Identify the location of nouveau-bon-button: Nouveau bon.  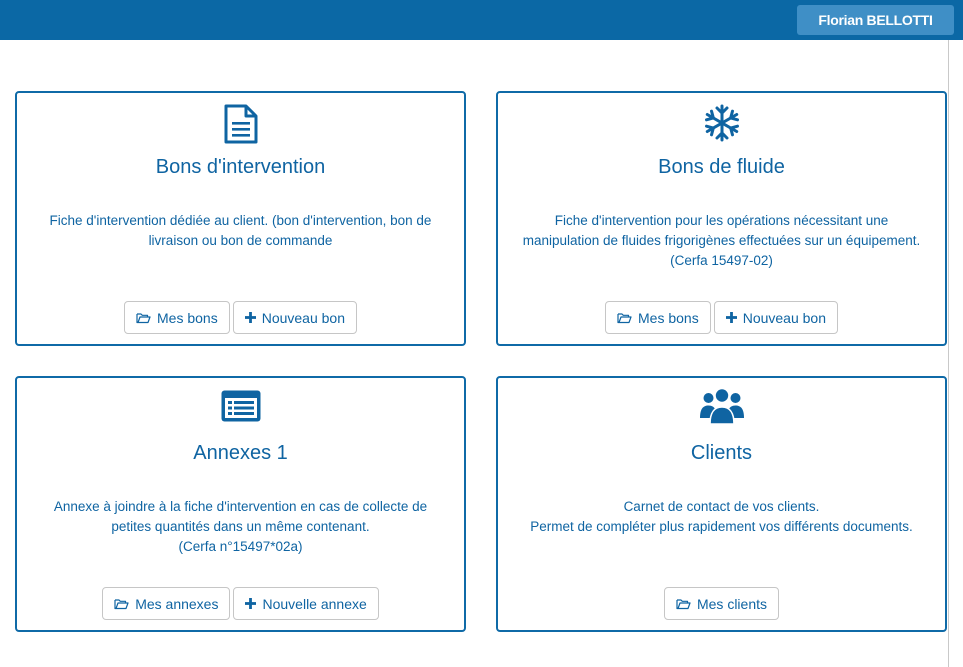
(294, 317).